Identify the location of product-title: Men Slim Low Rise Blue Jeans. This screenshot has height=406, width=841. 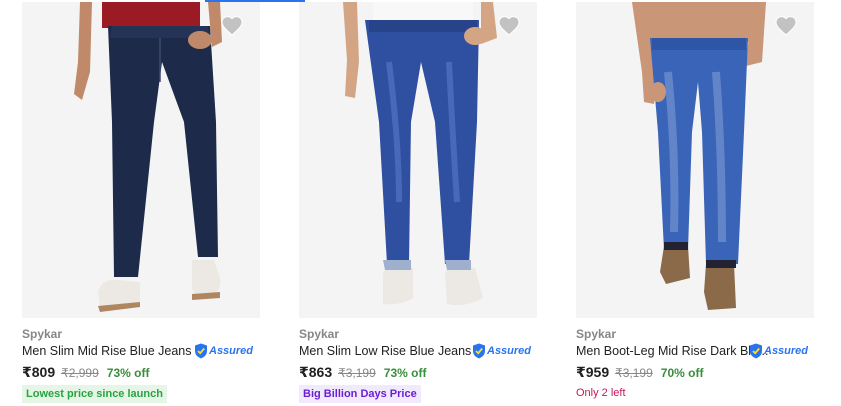
(385, 351).